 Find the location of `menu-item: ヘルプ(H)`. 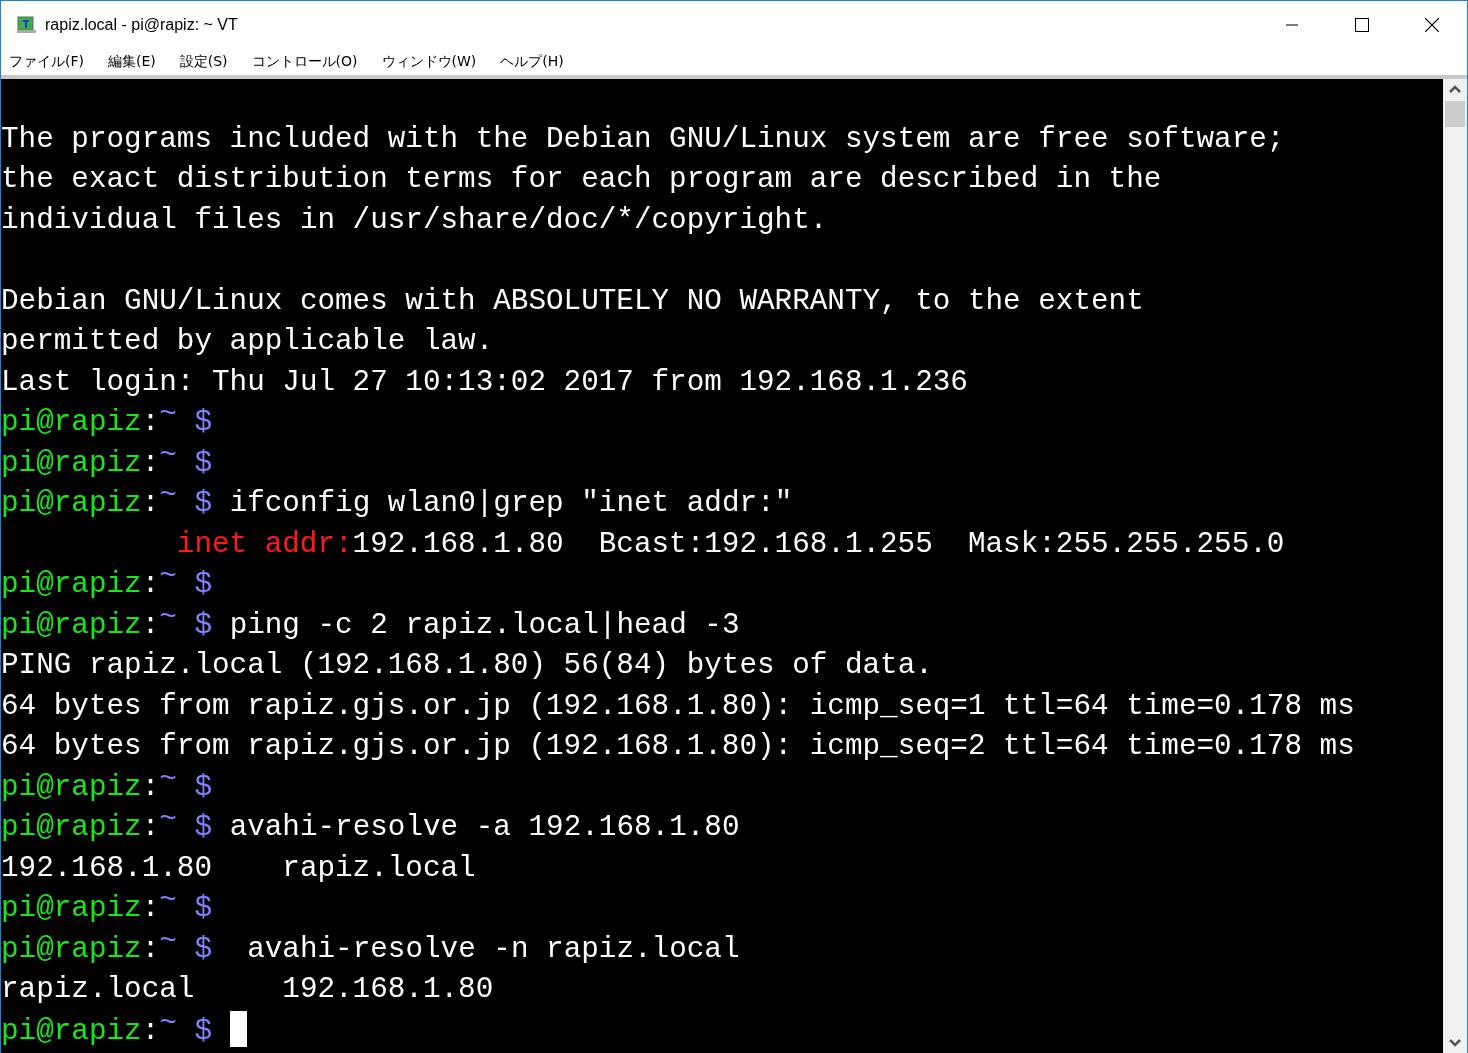

menu-item: ヘルプ(H) is located at coordinates (532, 62).